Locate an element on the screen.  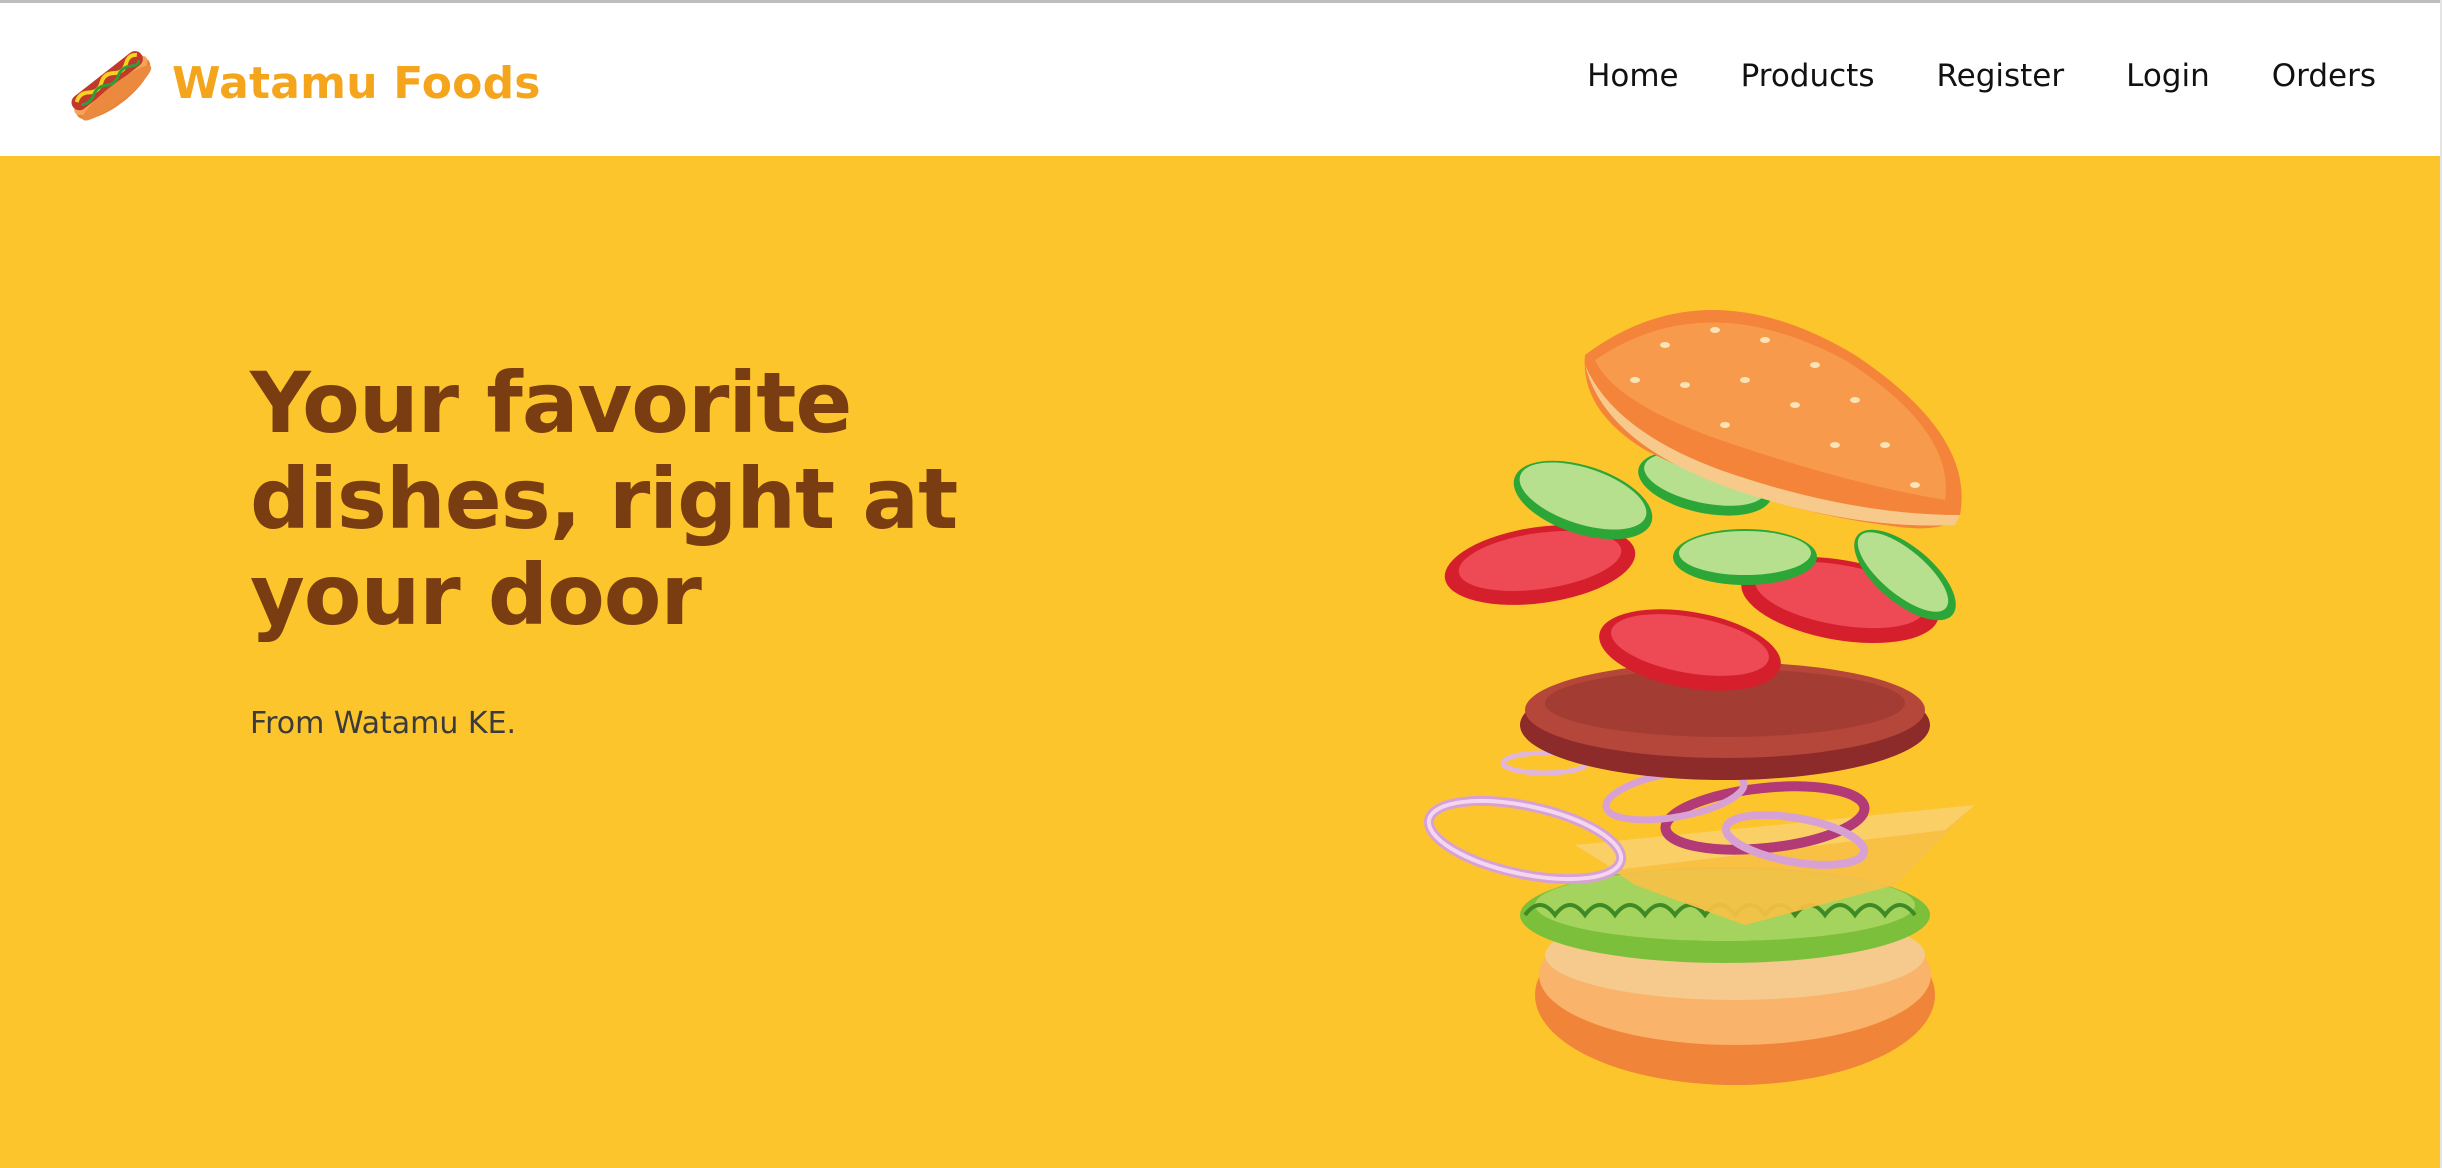
hero-subtitle: From Watamu KE. is located at coordinates (383, 723).